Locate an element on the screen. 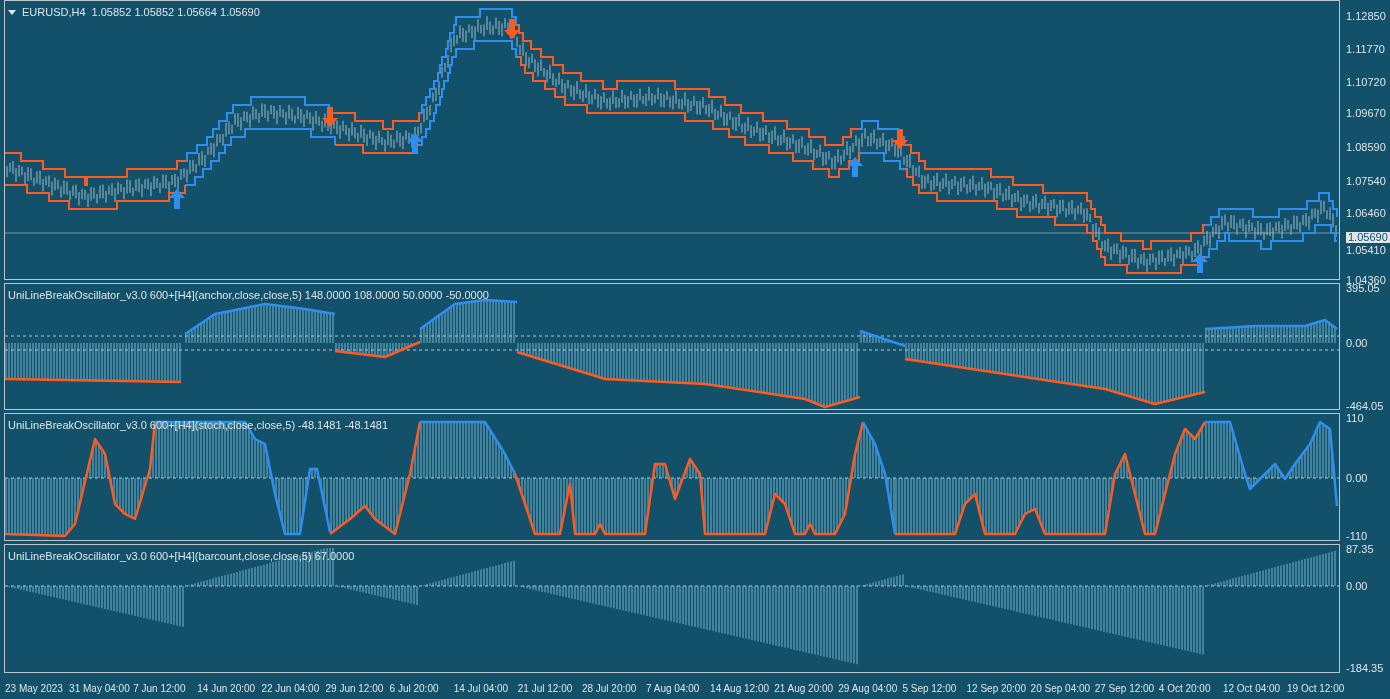 This screenshot has width=1390, height=699. price-label: 1.05410 is located at coordinates (1366, 250).